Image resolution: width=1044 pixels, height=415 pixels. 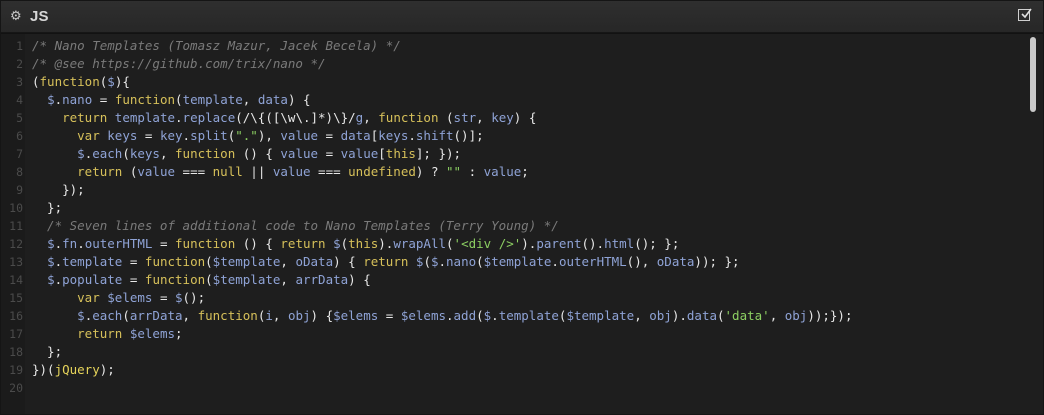 I want to click on line-number: 15, so click(x=16, y=298).